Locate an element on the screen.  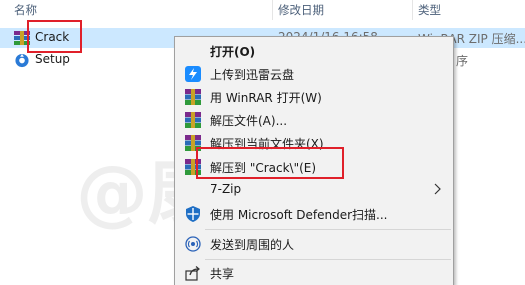
menu-item-label: 用 WinRAR 打开(W) is located at coordinates (266, 98).